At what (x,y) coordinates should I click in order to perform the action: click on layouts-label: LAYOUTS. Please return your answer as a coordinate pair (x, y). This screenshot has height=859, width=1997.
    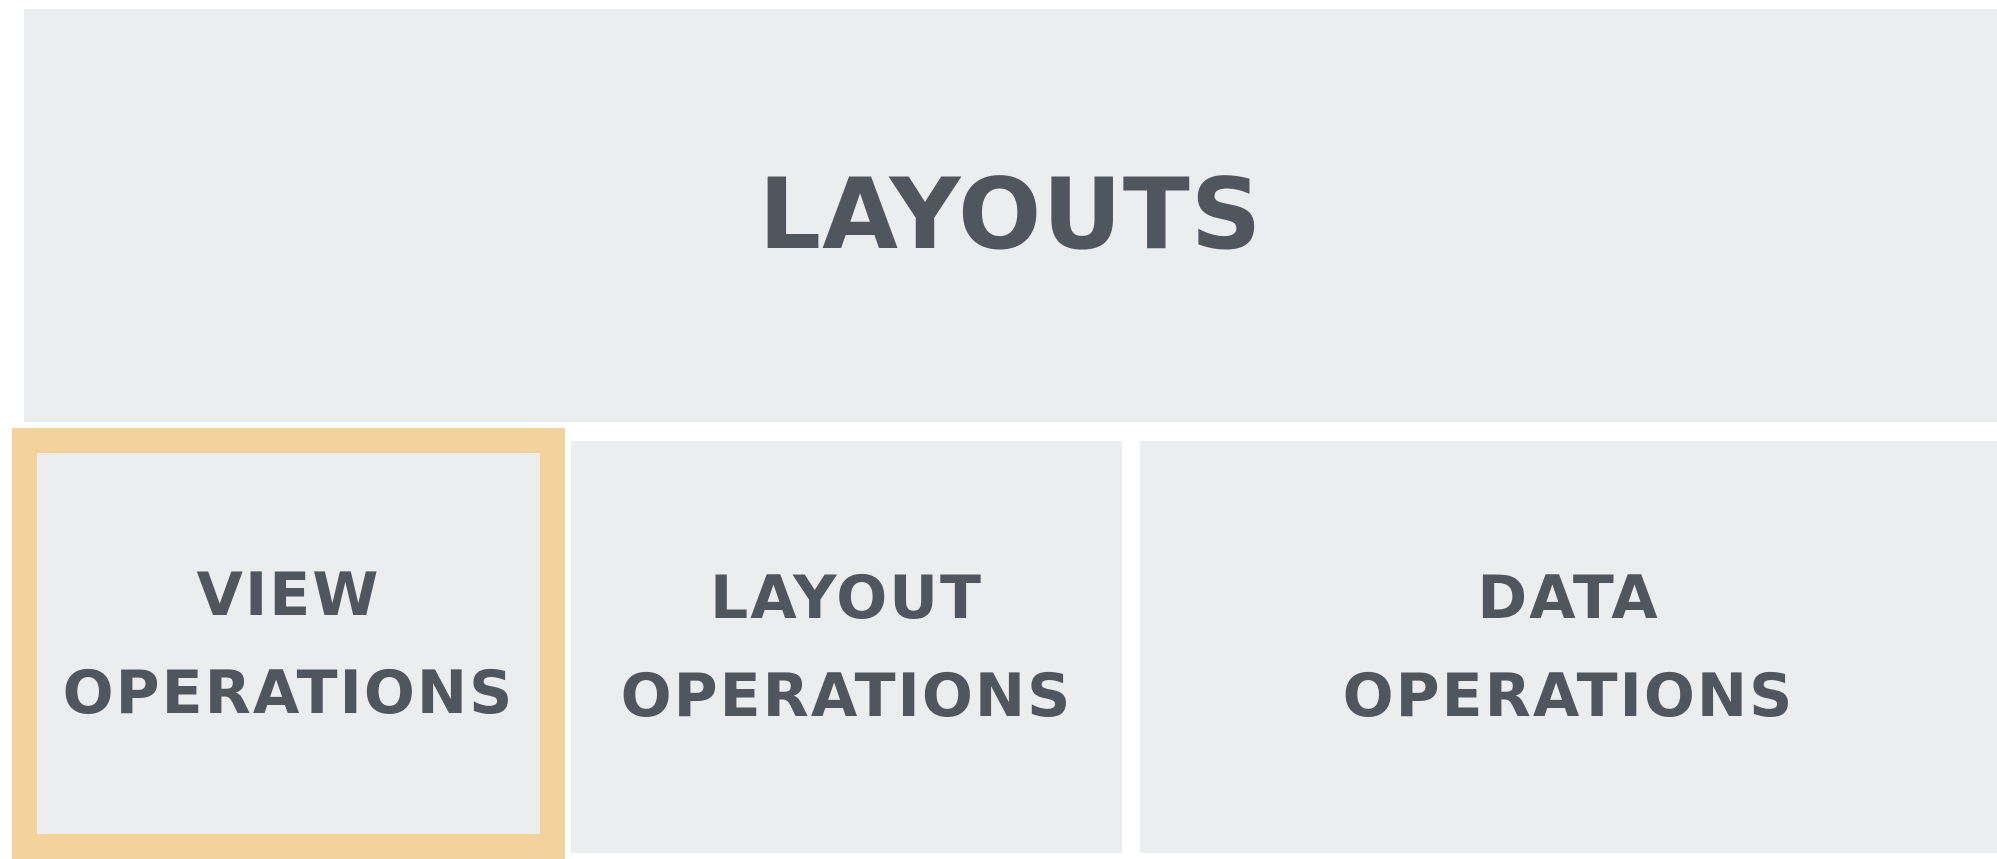
    Looking at the image, I should click on (1010, 215).